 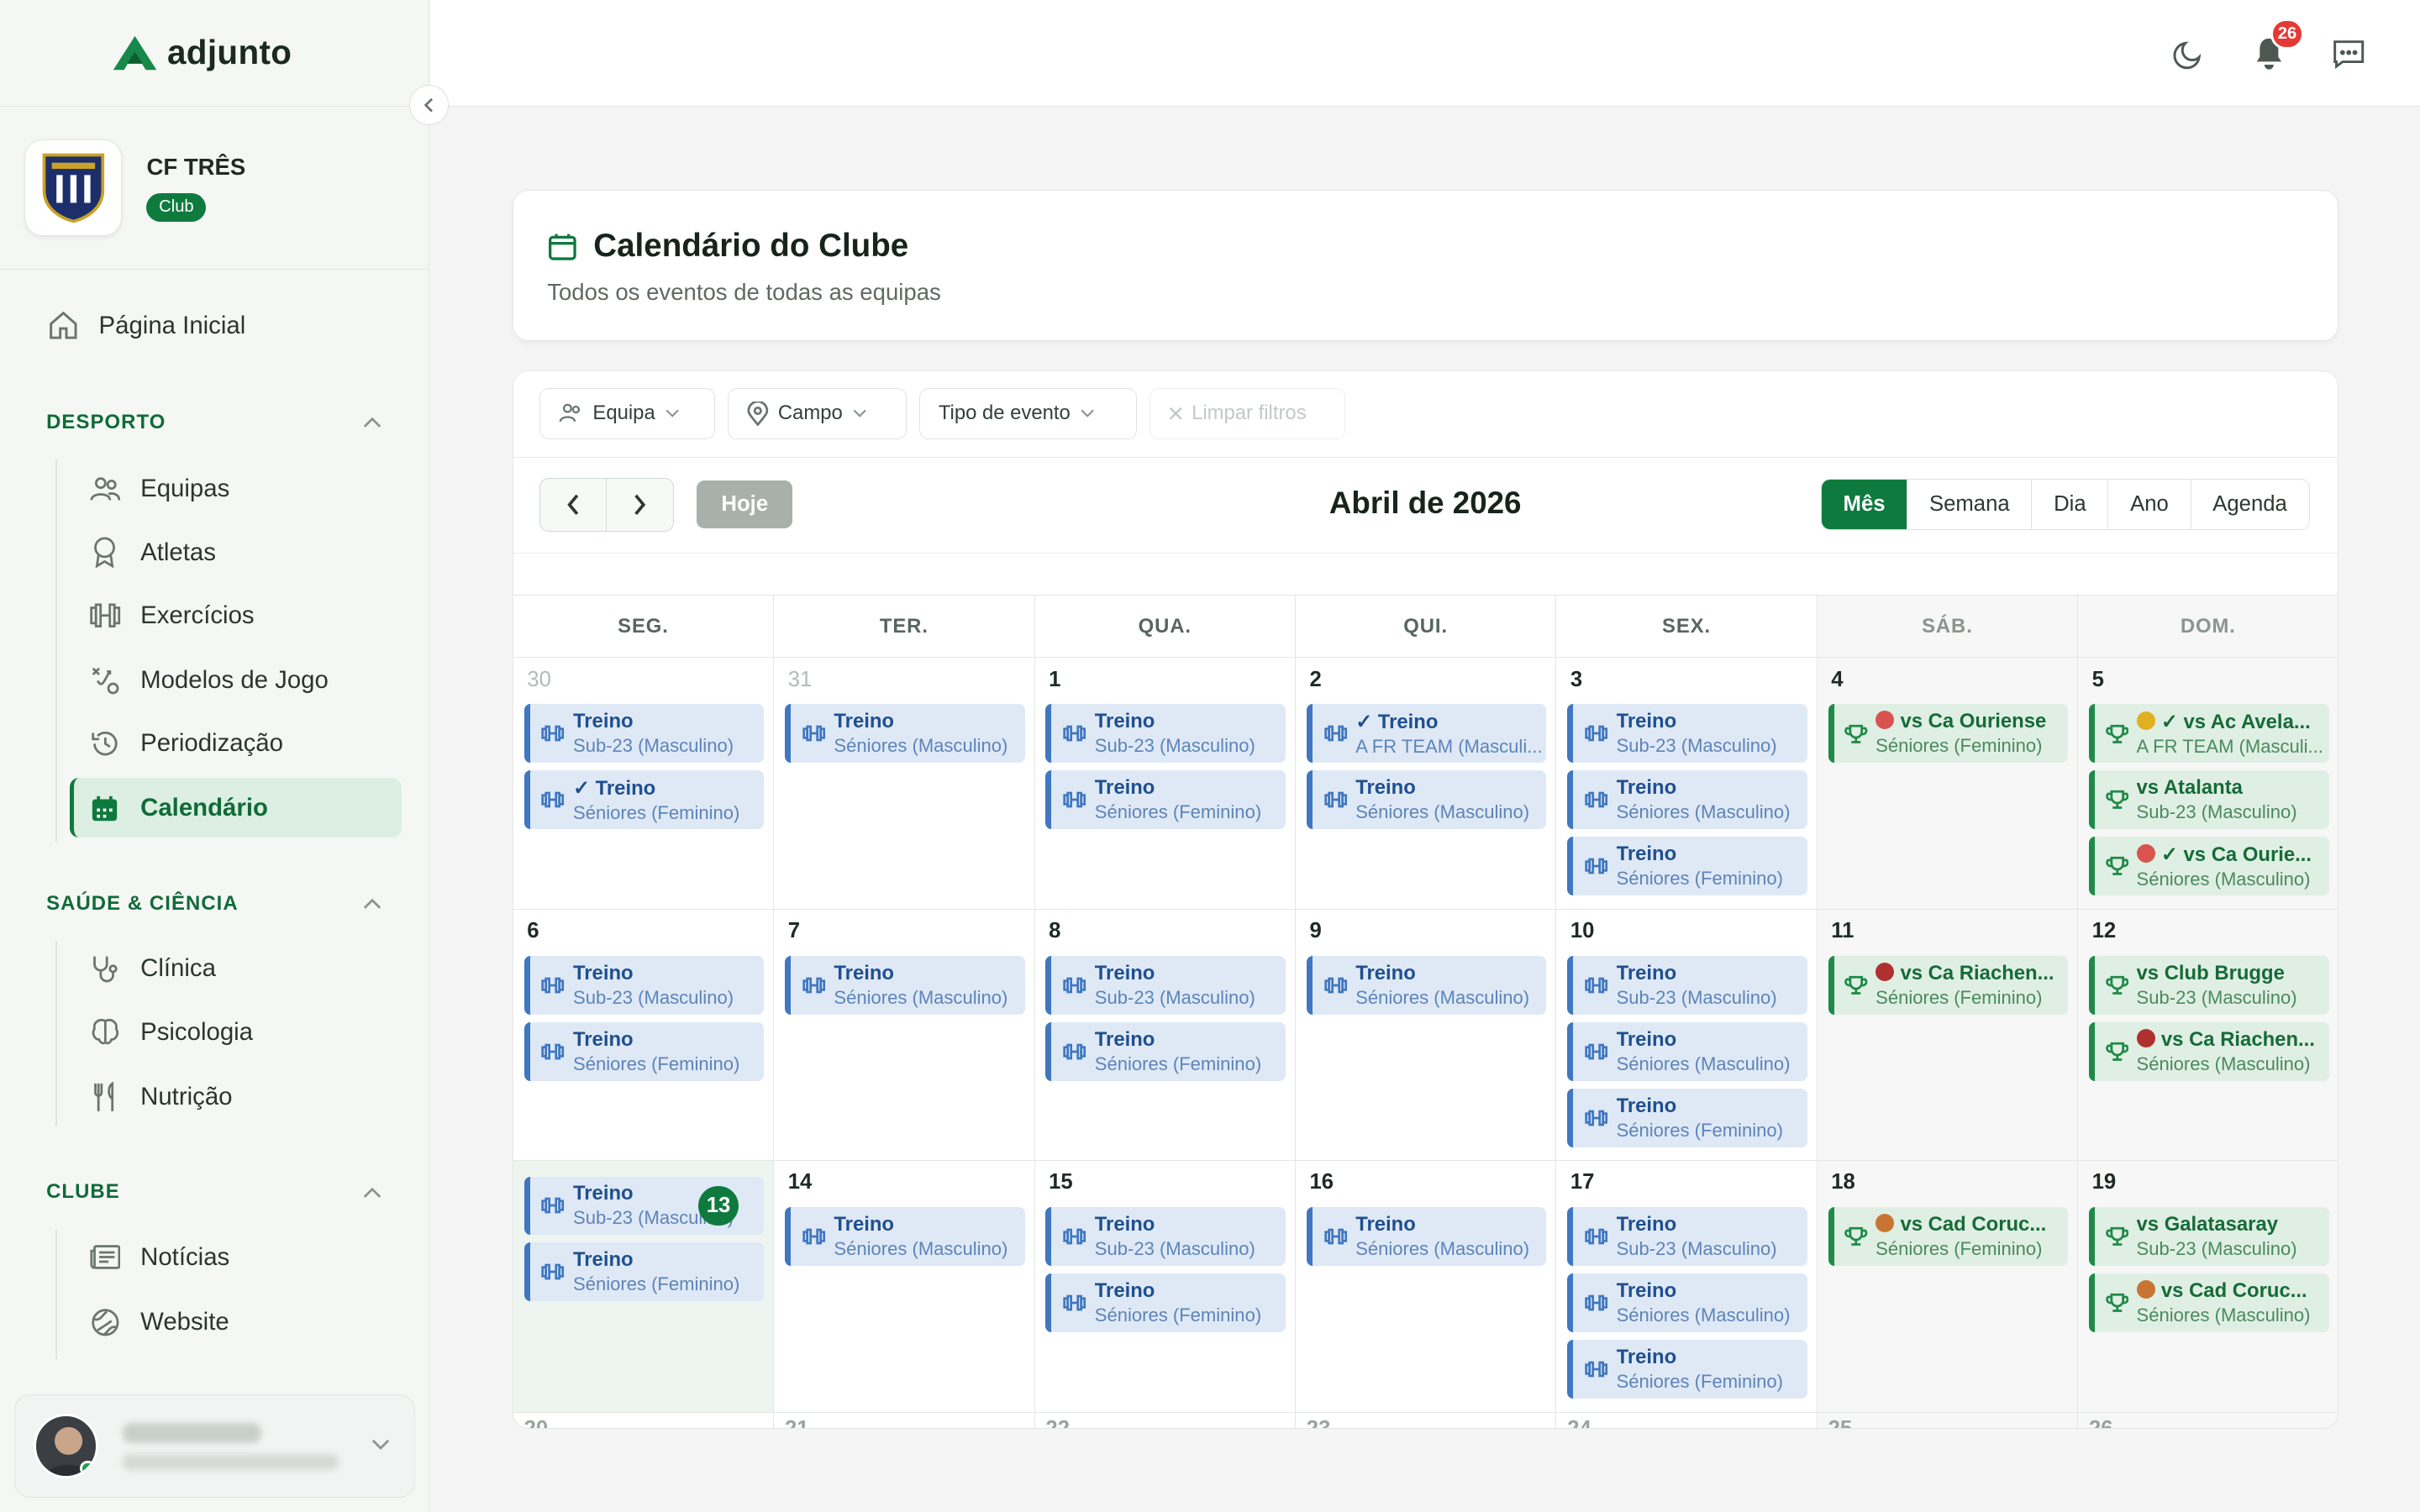 I want to click on day-number: 31, so click(x=905, y=681).